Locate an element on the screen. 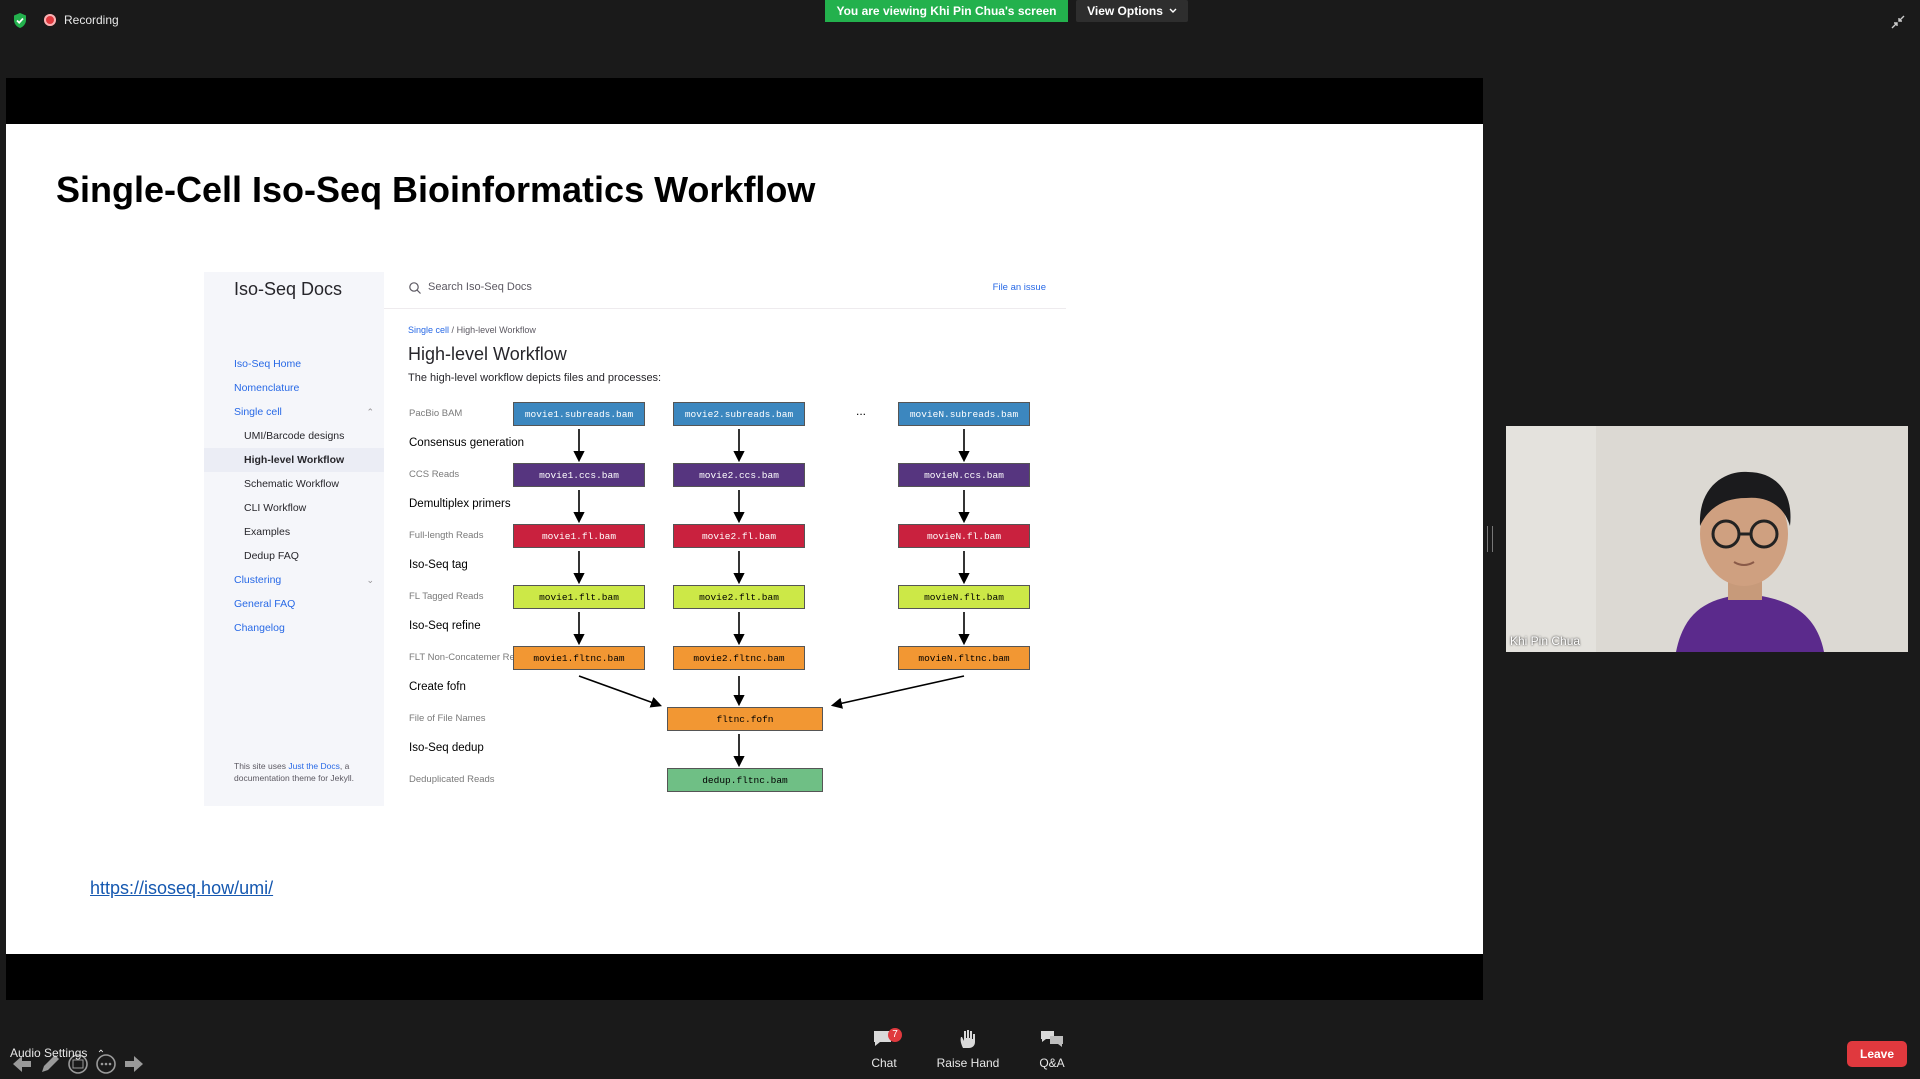 This screenshot has height=1079, width=1920. file-box-movie1-ccs: movie1.ccs.bam is located at coordinates (579, 475).